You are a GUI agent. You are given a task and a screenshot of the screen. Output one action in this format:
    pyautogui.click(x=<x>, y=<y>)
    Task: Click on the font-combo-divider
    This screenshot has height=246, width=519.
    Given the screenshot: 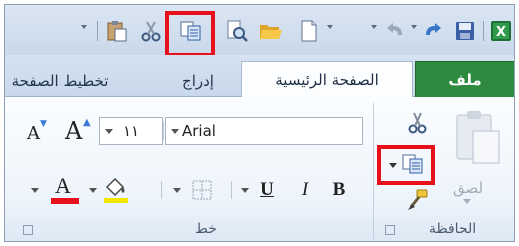 What is the action you would take?
    pyautogui.click(x=163, y=131)
    